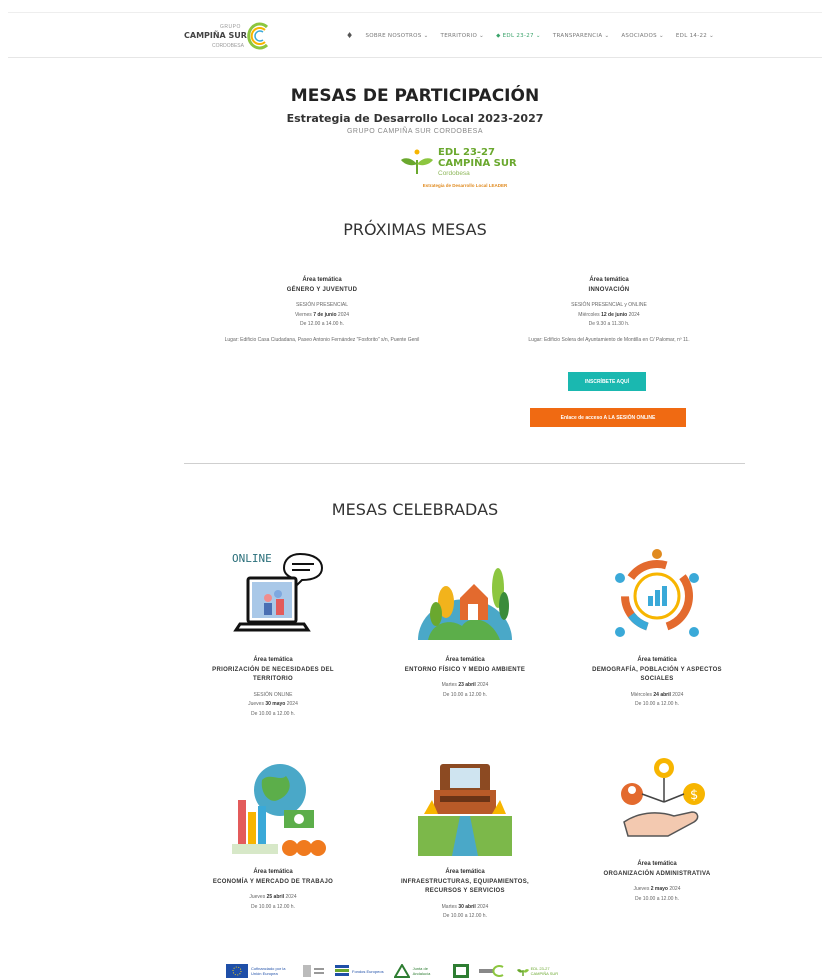  I want to click on area-topic: ECONOMÍA Y MERCADO DE TRABAJO, so click(273, 881).